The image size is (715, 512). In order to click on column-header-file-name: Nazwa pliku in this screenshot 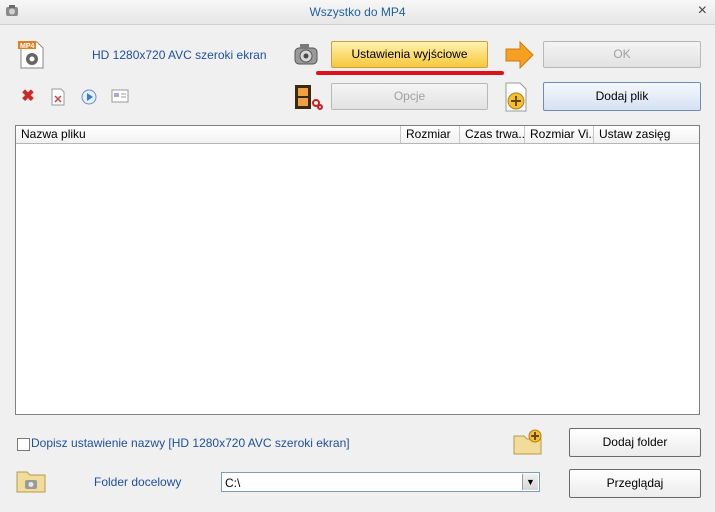, I will do `click(208, 134)`.